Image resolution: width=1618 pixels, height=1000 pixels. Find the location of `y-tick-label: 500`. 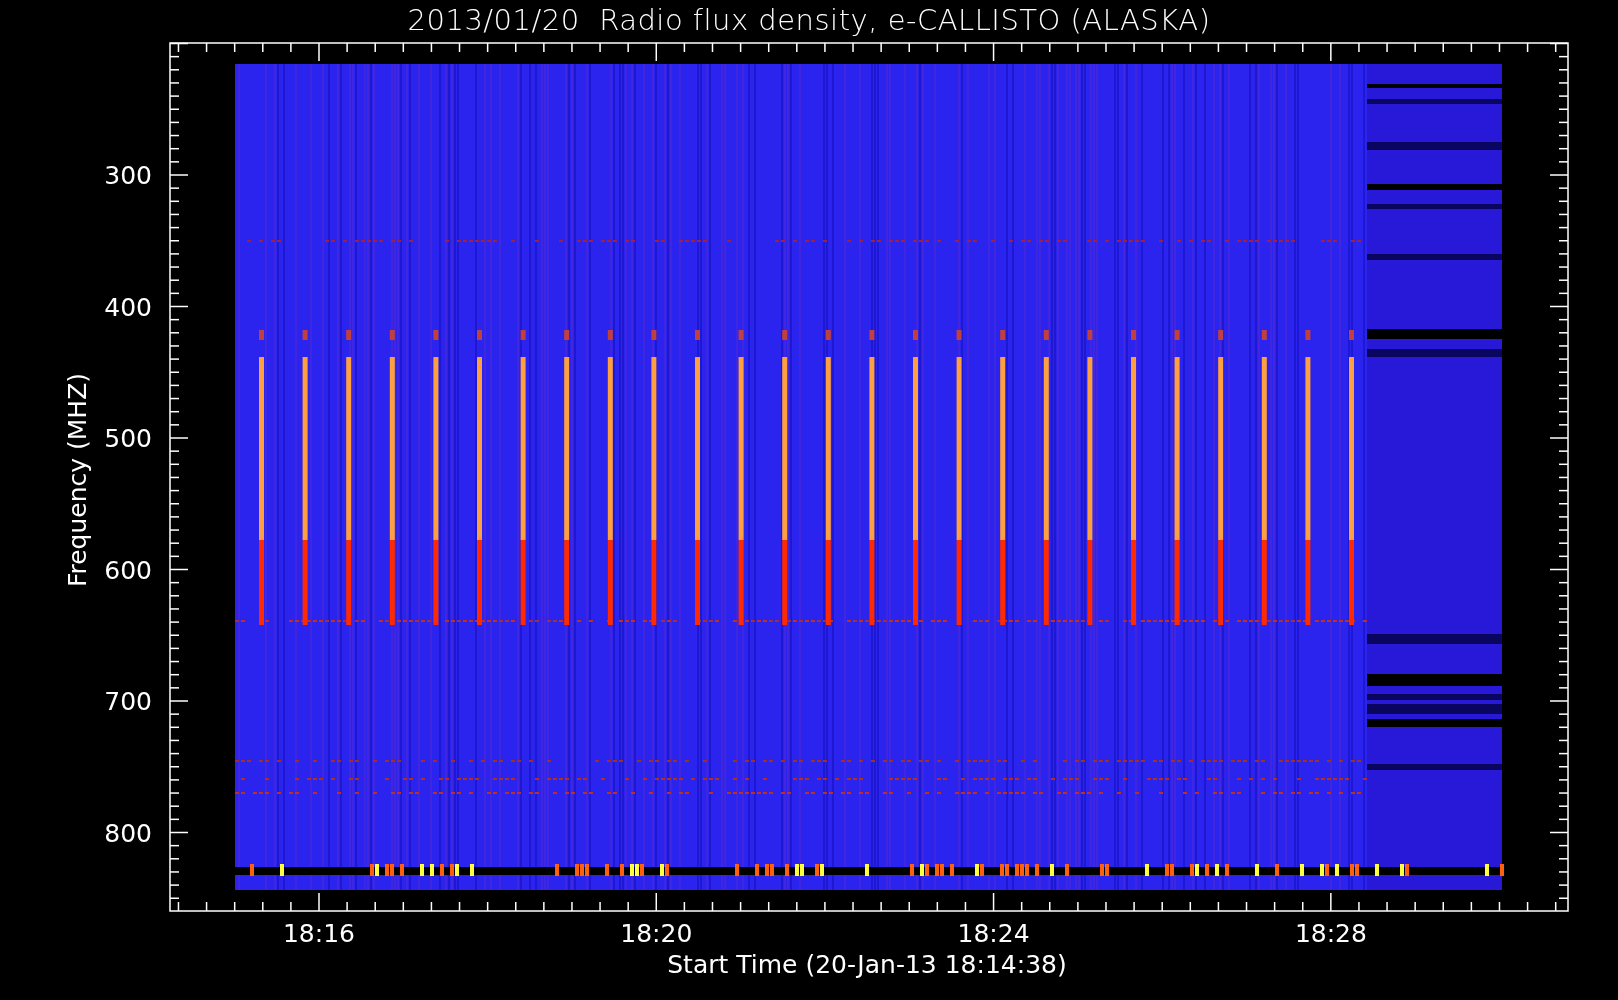

y-tick-label: 500 is located at coordinates (128, 438).